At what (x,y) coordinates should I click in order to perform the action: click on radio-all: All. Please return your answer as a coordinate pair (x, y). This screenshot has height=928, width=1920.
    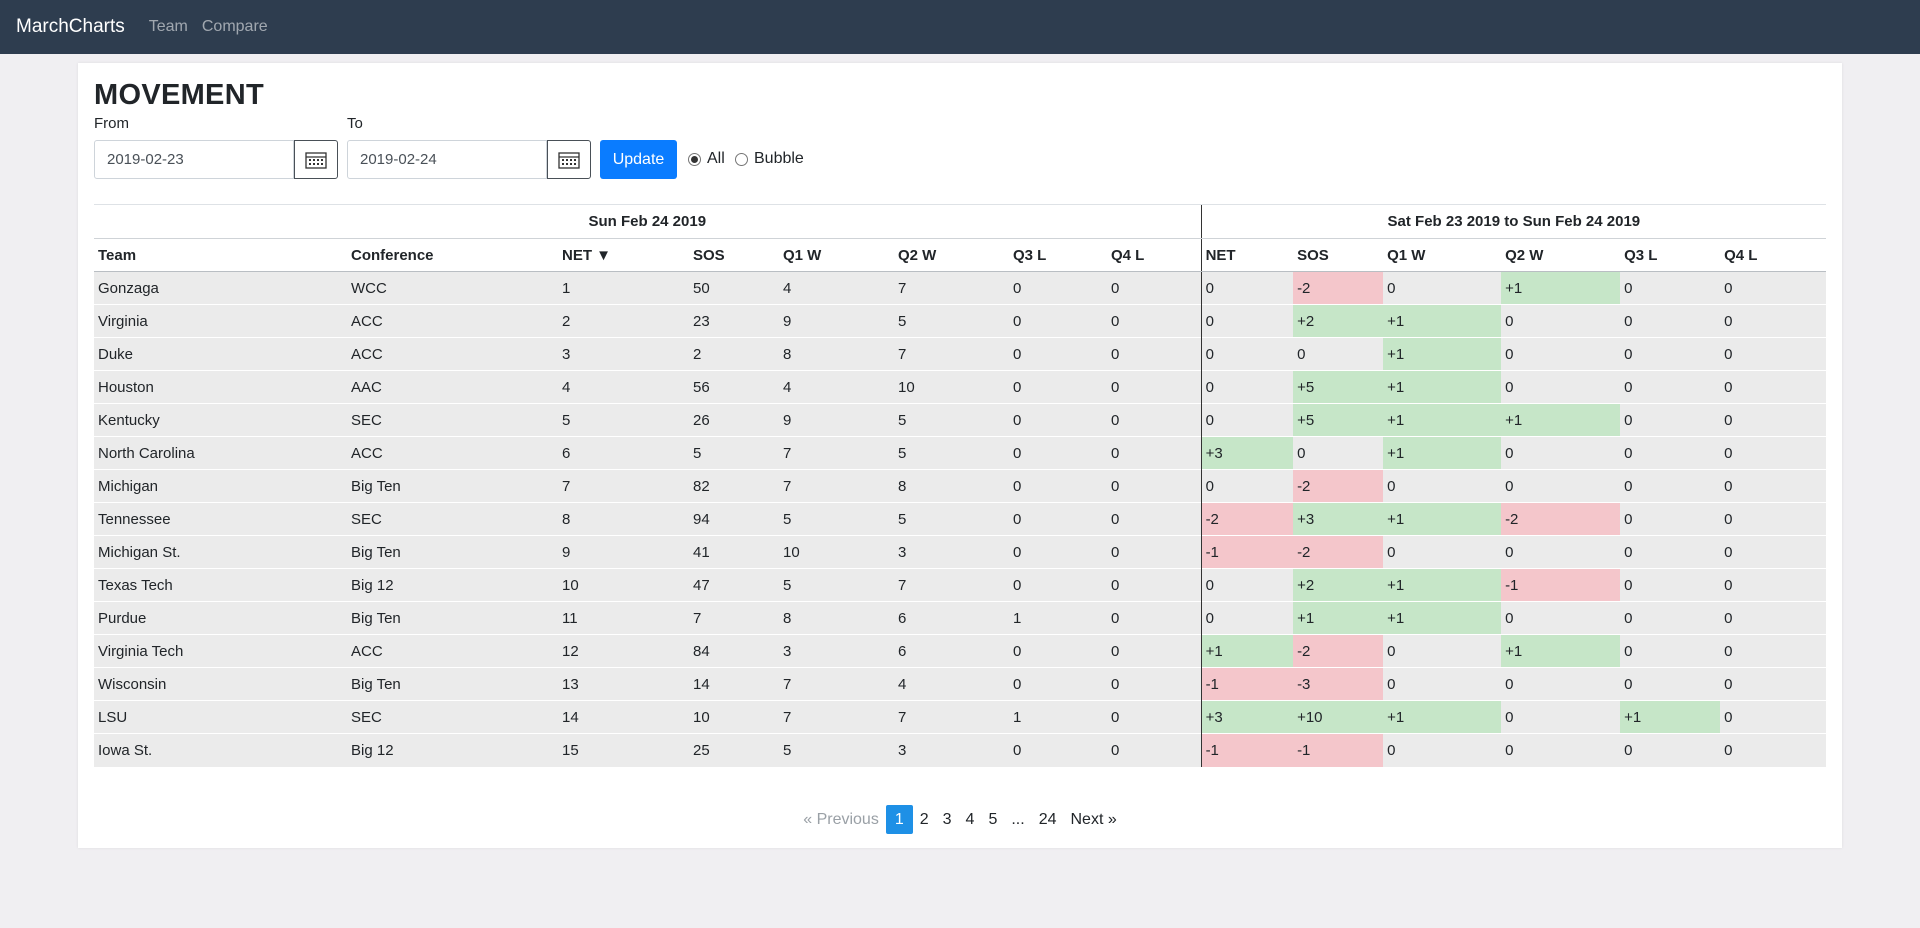
    Looking at the image, I should click on (706, 159).